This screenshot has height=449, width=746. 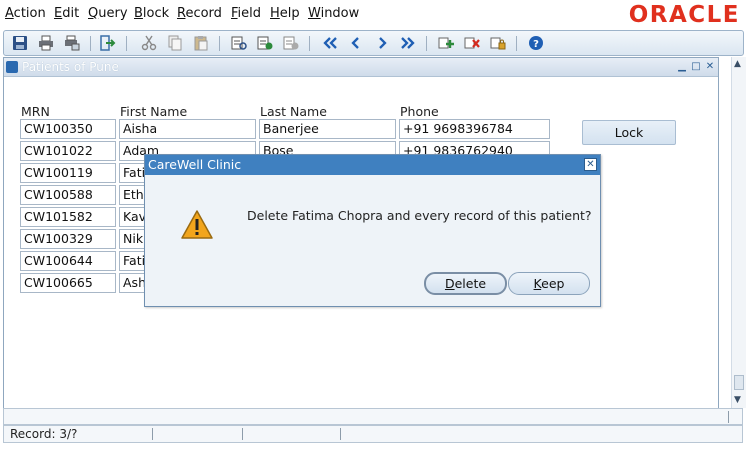 I want to click on menu-query: Query, so click(x=108, y=13).